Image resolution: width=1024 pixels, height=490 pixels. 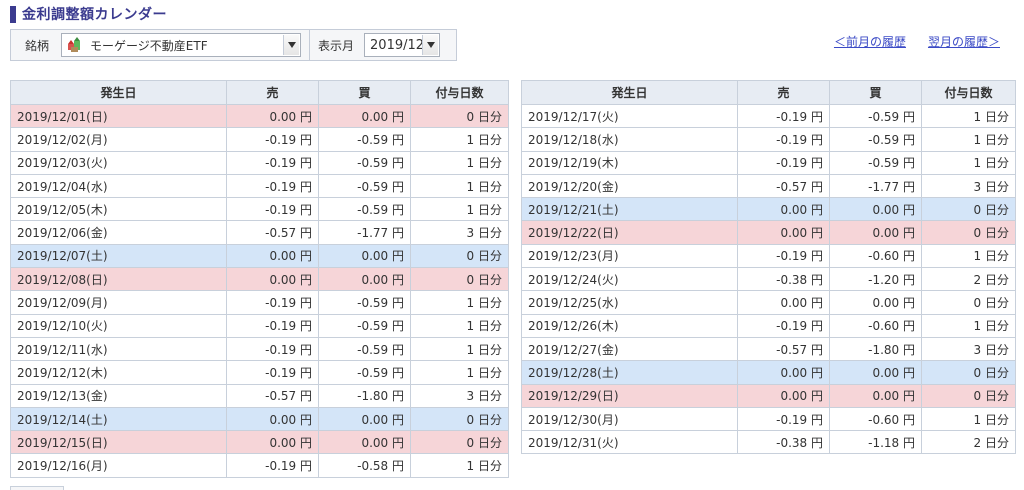 What do you see at coordinates (459, 92) in the screenshot?
I see `header-days: 付与日数` at bounding box center [459, 92].